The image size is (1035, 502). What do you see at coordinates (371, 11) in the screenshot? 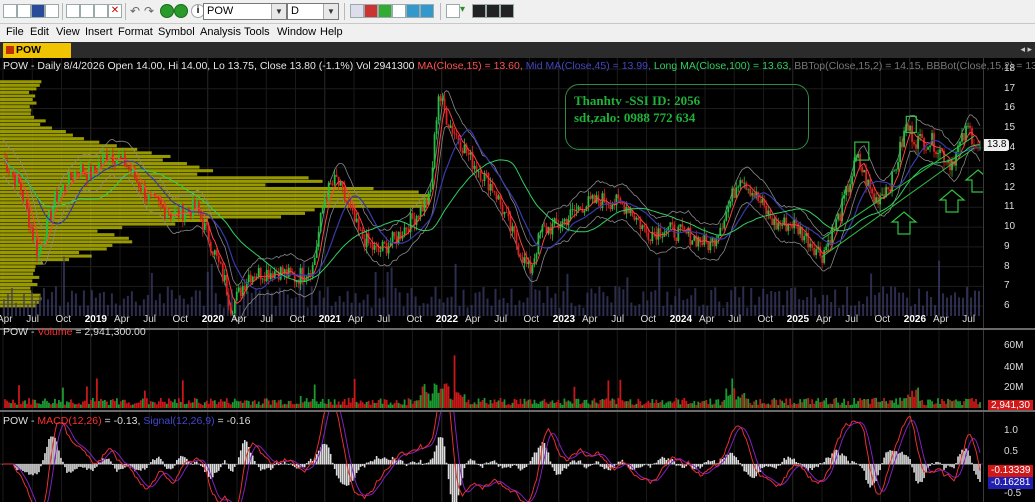
I see `candle-icon` at bounding box center [371, 11].